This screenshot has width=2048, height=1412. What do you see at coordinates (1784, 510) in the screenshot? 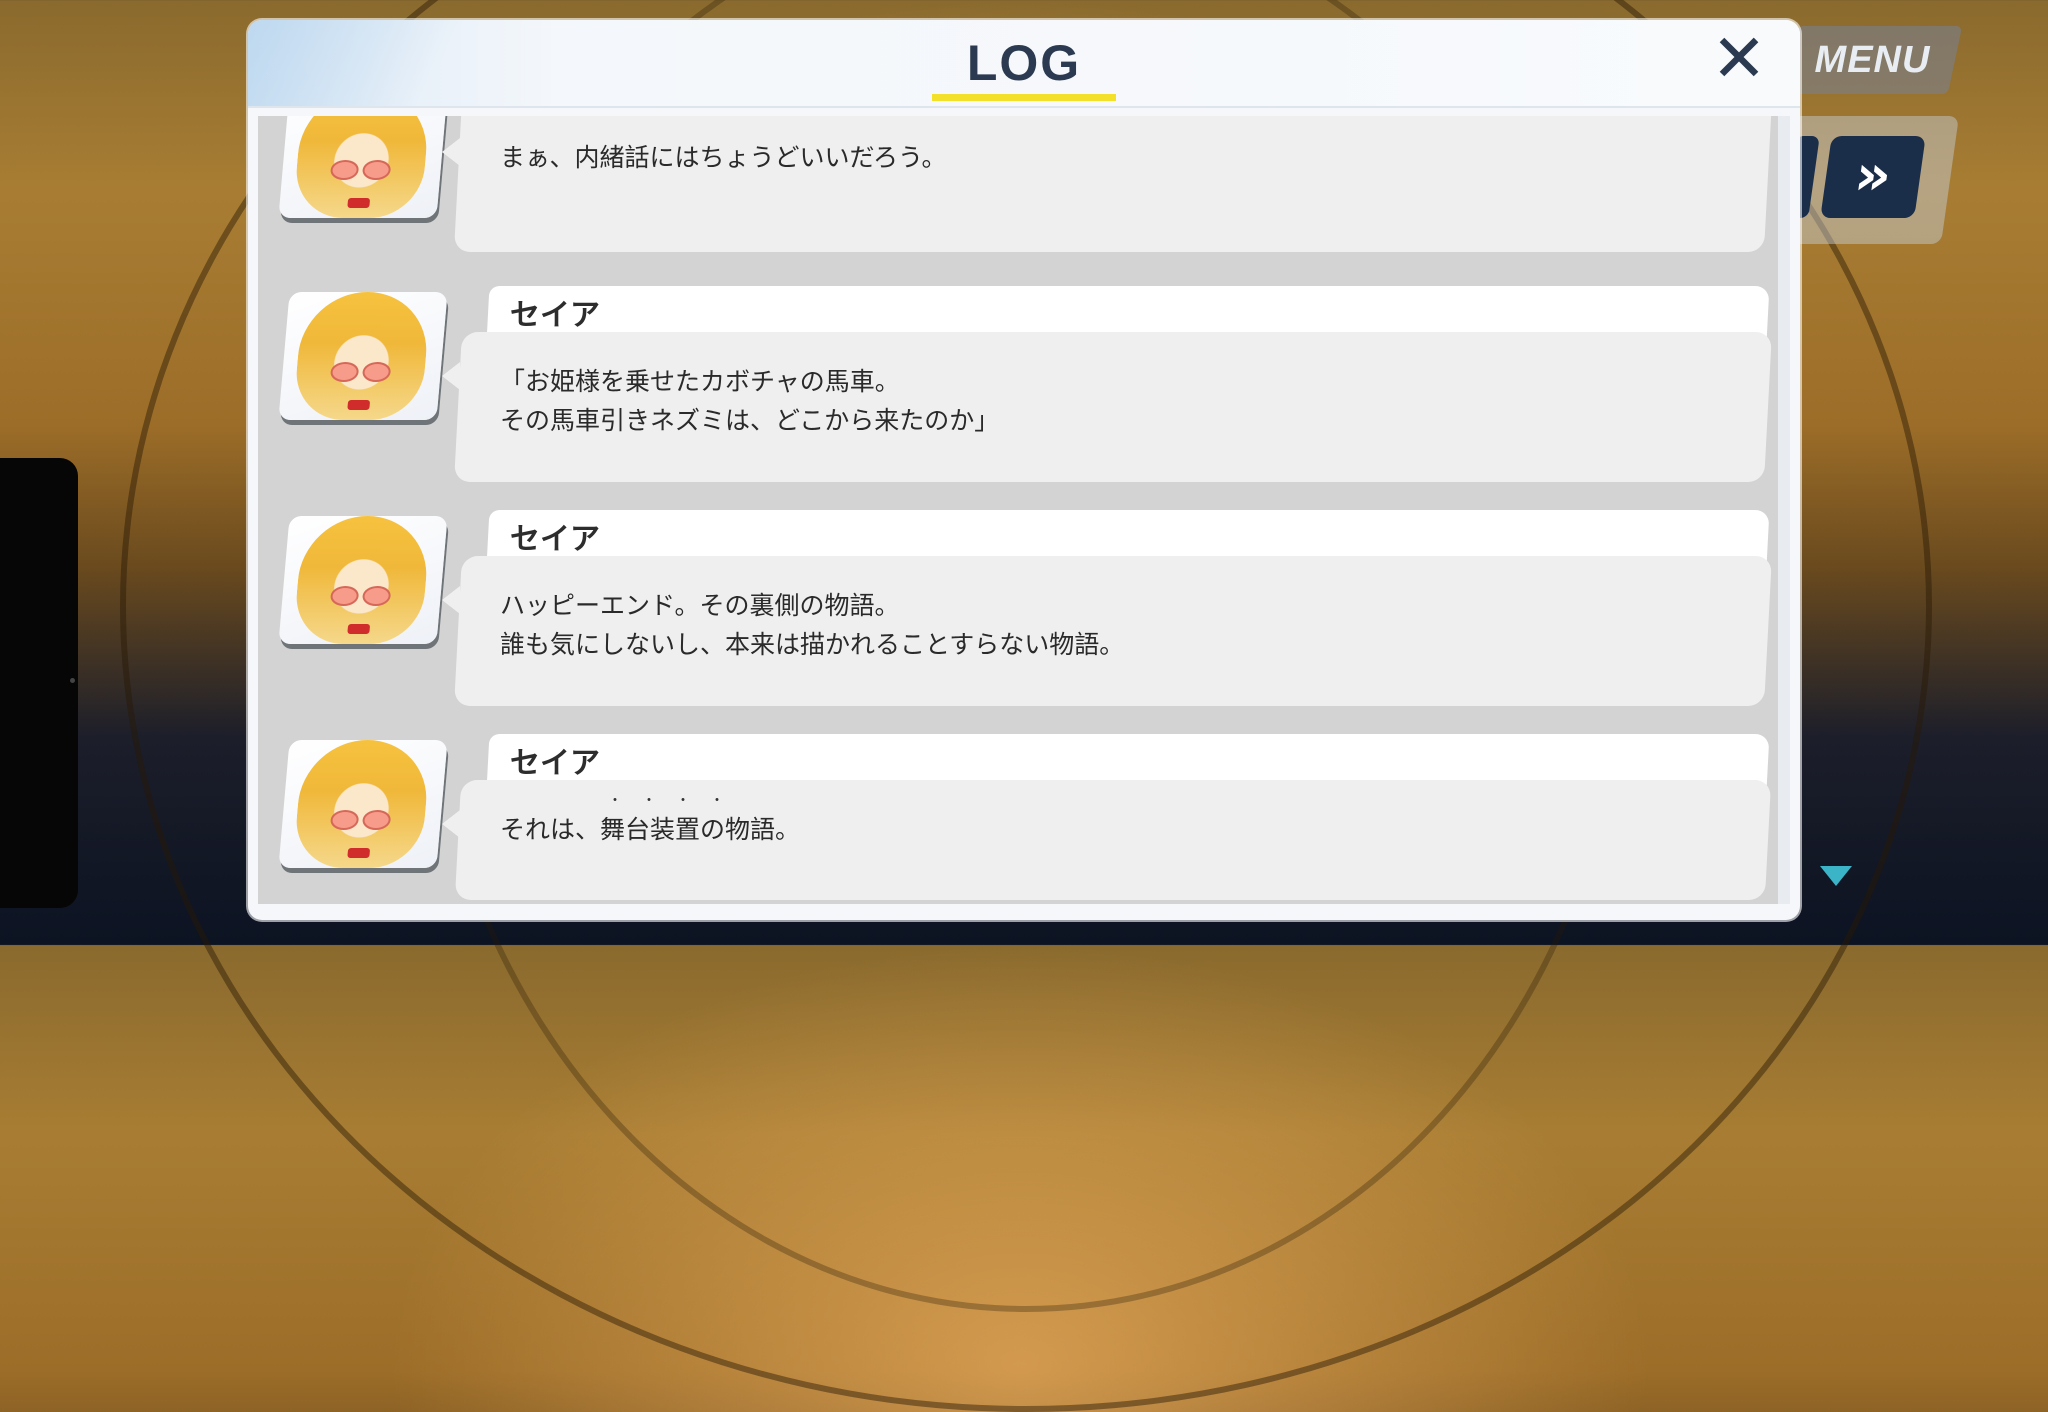
I see `scrollbar` at bounding box center [1784, 510].